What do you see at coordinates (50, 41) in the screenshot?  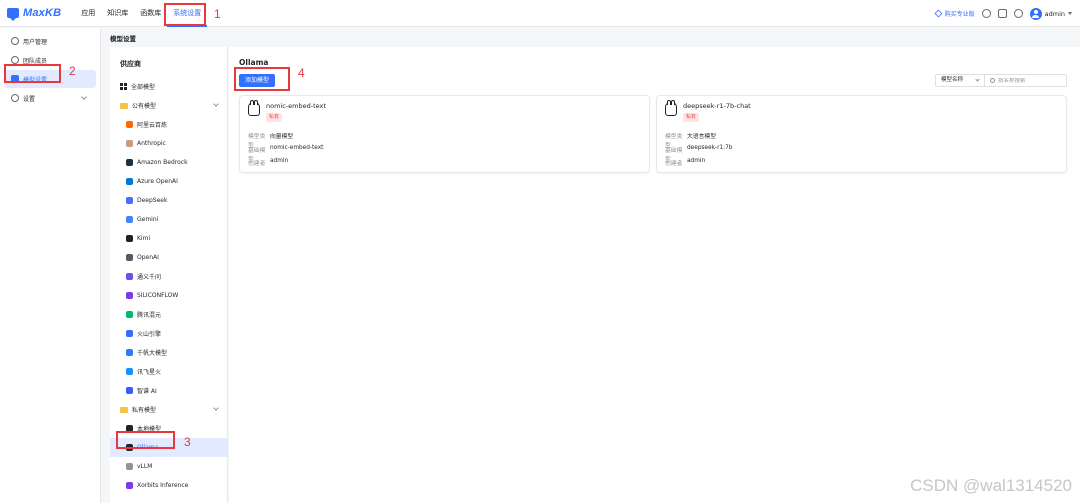 I see `sidebar-item-users: 用户管理` at bounding box center [50, 41].